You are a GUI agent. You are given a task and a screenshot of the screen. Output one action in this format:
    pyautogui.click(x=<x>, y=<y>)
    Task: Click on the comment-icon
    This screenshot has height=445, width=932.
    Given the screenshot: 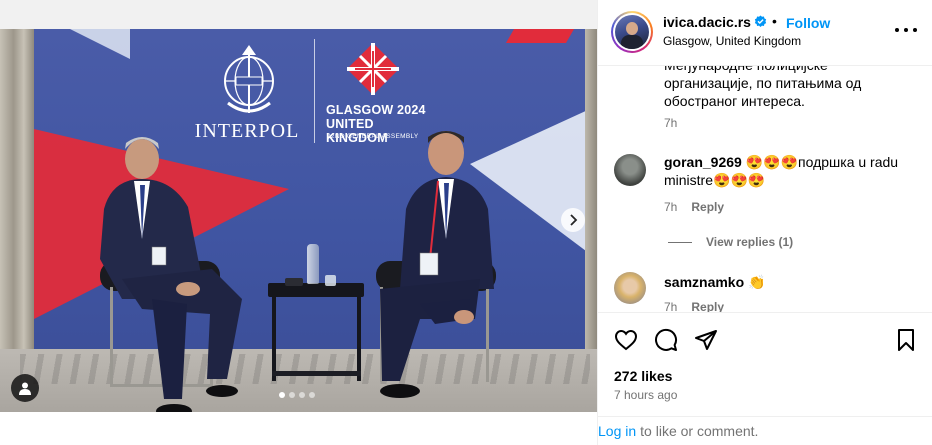 What is the action you would take?
    pyautogui.click(x=666, y=340)
    